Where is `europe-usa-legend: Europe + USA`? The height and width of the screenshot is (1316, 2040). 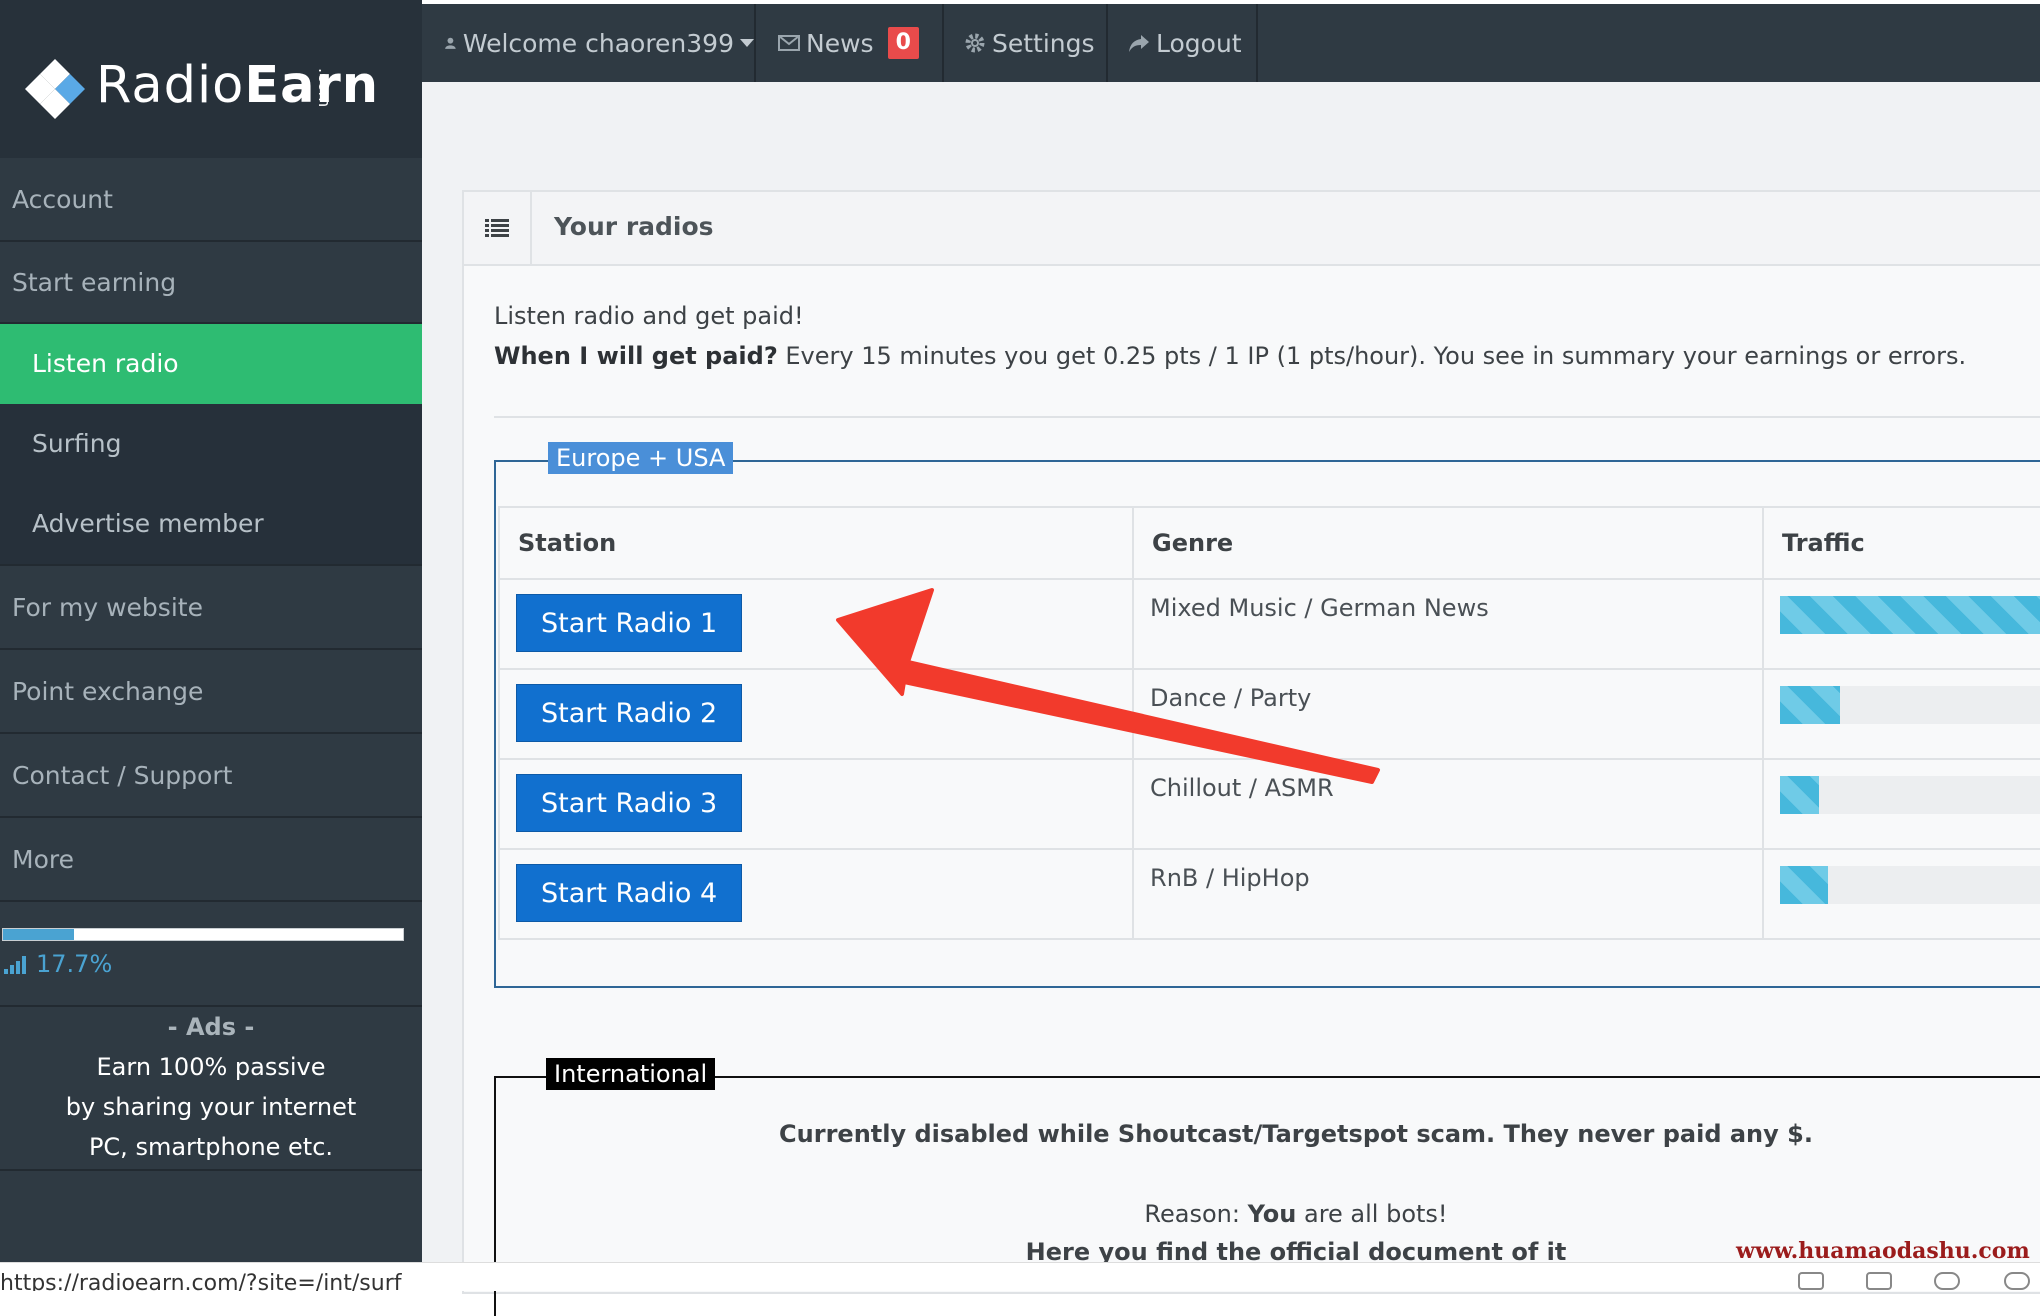
europe-usa-legend: Europe + USA is located at coordinates (641, 458).